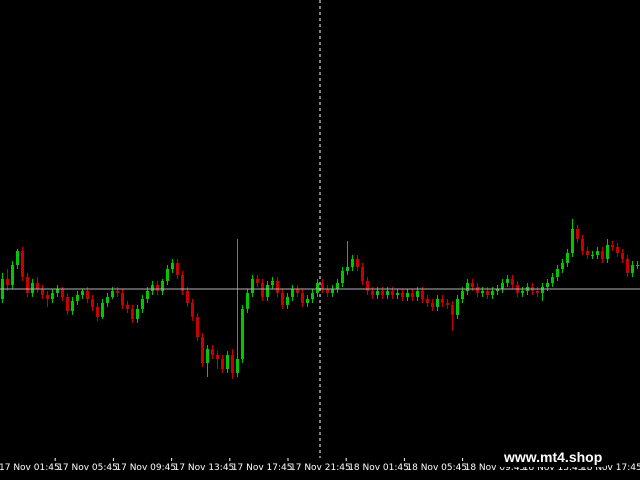  What do you see at coordinates (320, 468) in the screenshot?
I see `x-tick-label: 17 Nov 21:45` at bounding box center [320, 468].